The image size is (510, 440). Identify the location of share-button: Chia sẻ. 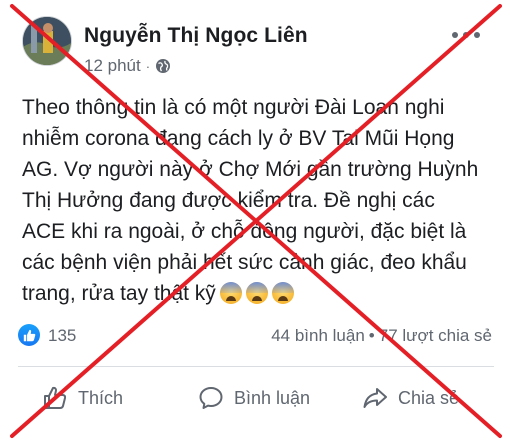
(410, 398).